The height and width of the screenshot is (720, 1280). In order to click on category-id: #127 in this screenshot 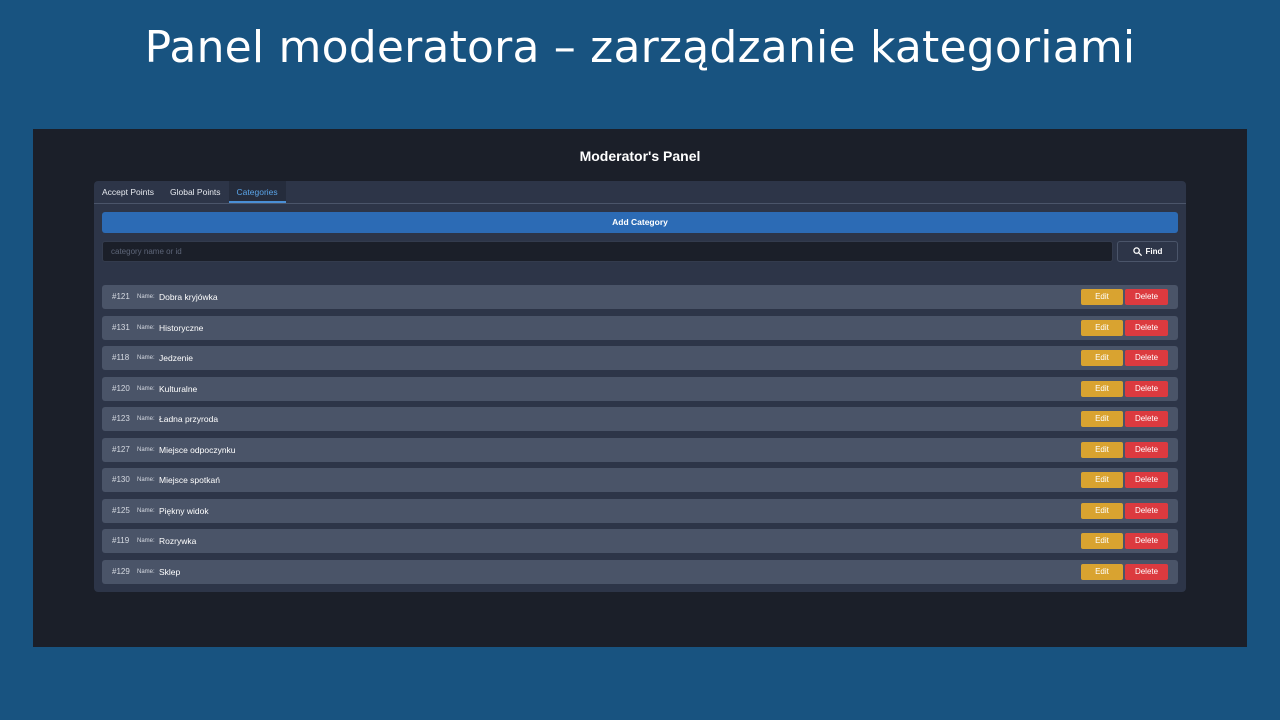, I will do `click(121, 449)`.